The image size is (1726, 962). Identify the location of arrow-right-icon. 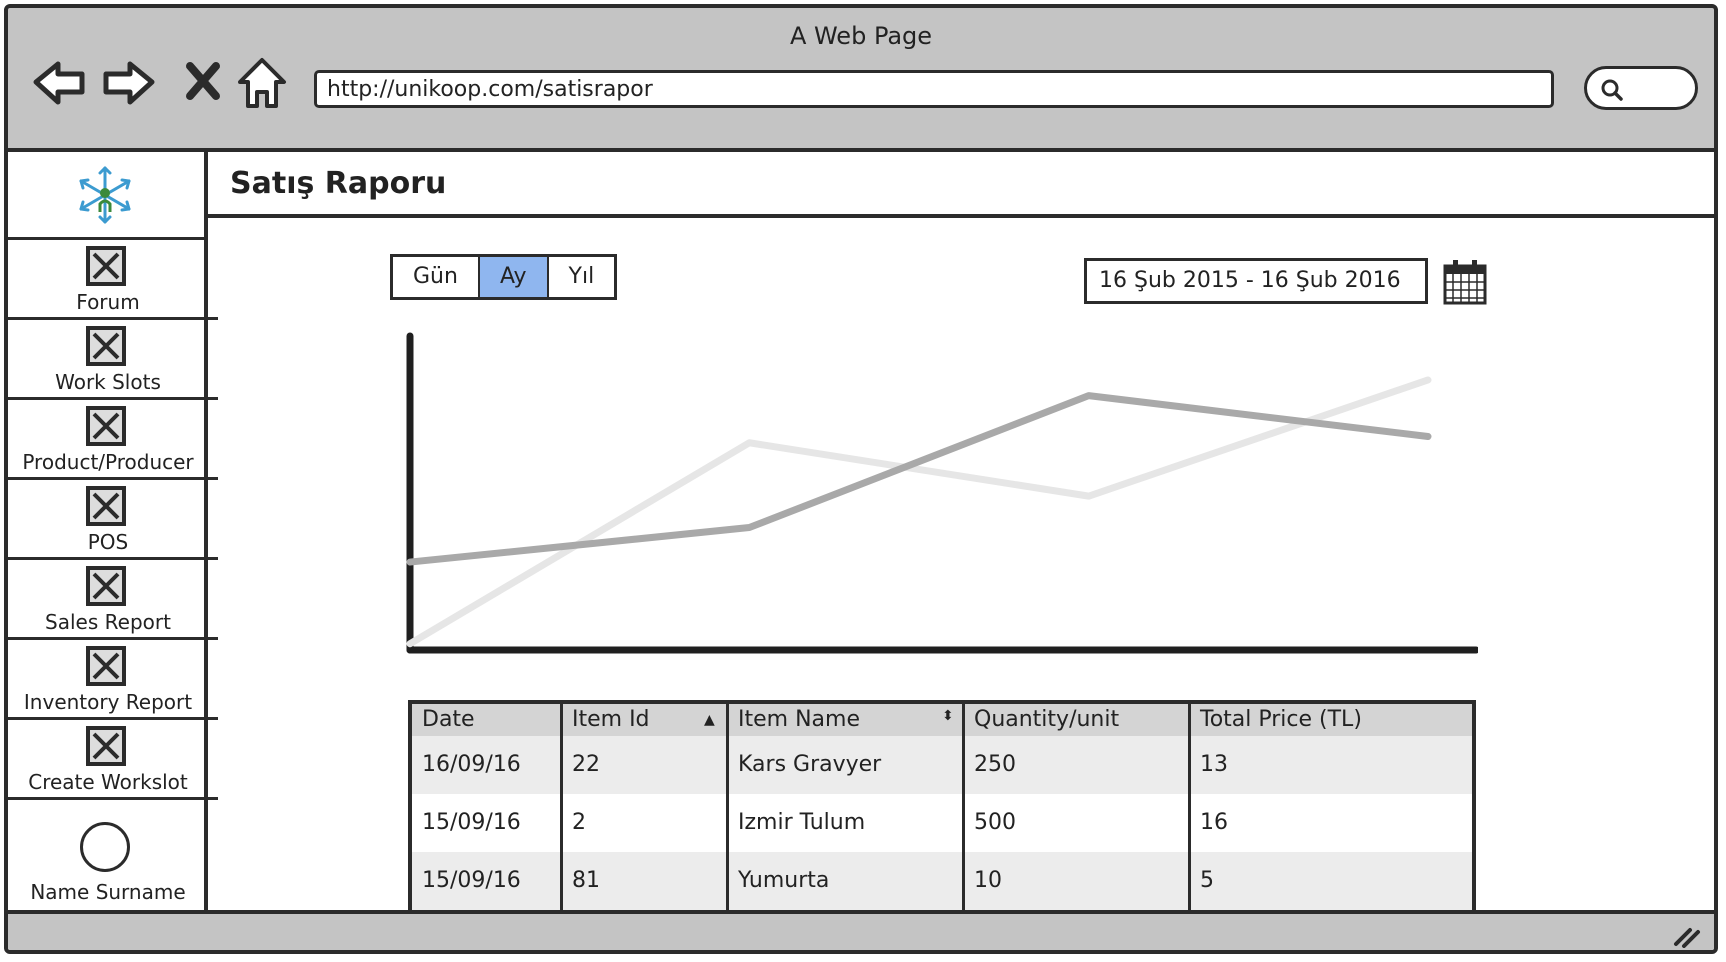
(129, 83).